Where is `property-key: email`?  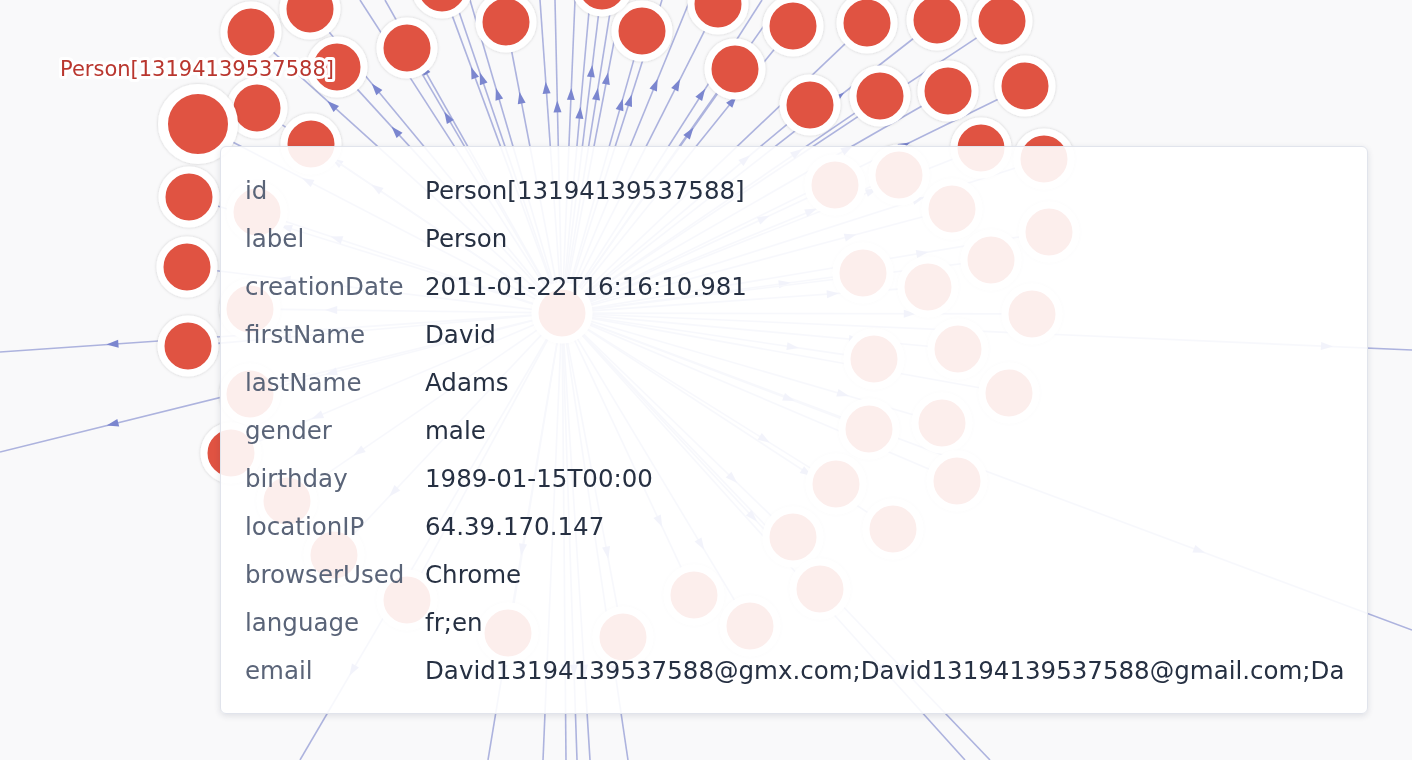 property-key: email is located at coordinates (279, 670).